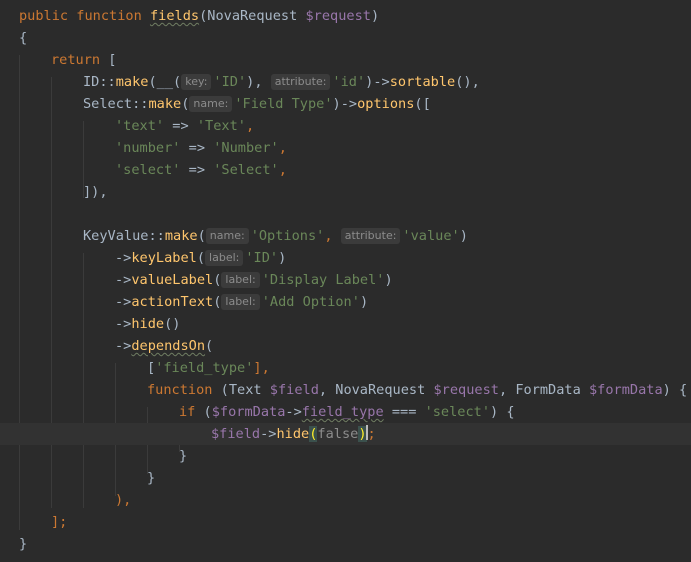  I want to click on code-line: ]),, so click(345, 192).